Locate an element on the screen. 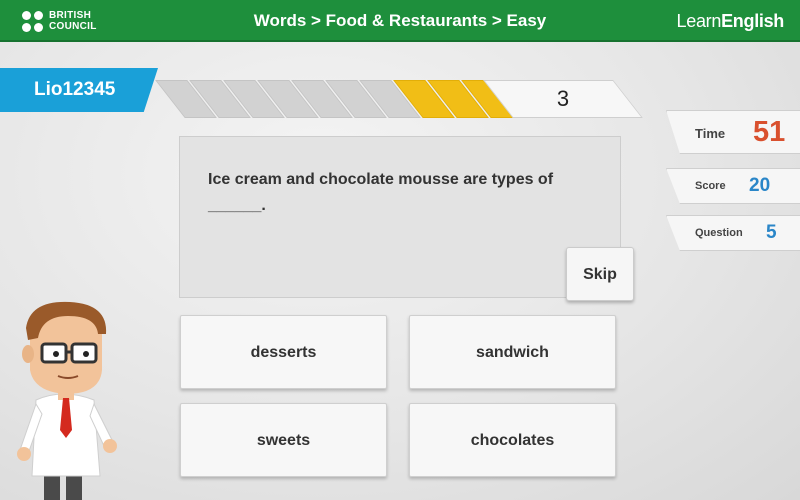 This screenshot has width=800, height=500. teacher-character is located at coordinates (67, 400).